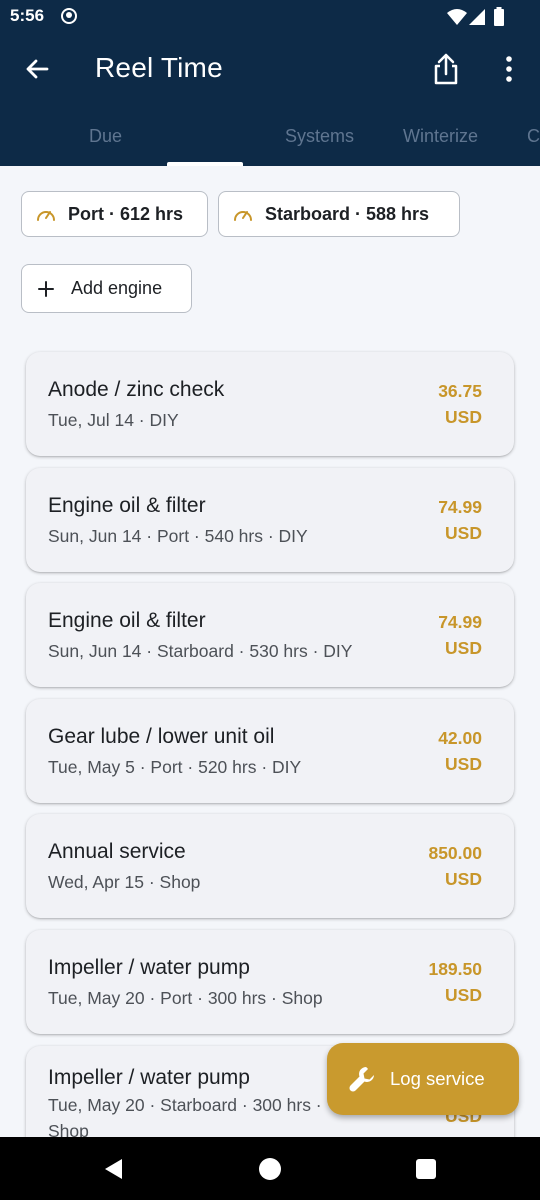 This screenshot has width=540, height=1200. What do you see at coordinates (361, 1079) in the screenshot?
I see `wrench-icon` at bounding box center [361, 1079].